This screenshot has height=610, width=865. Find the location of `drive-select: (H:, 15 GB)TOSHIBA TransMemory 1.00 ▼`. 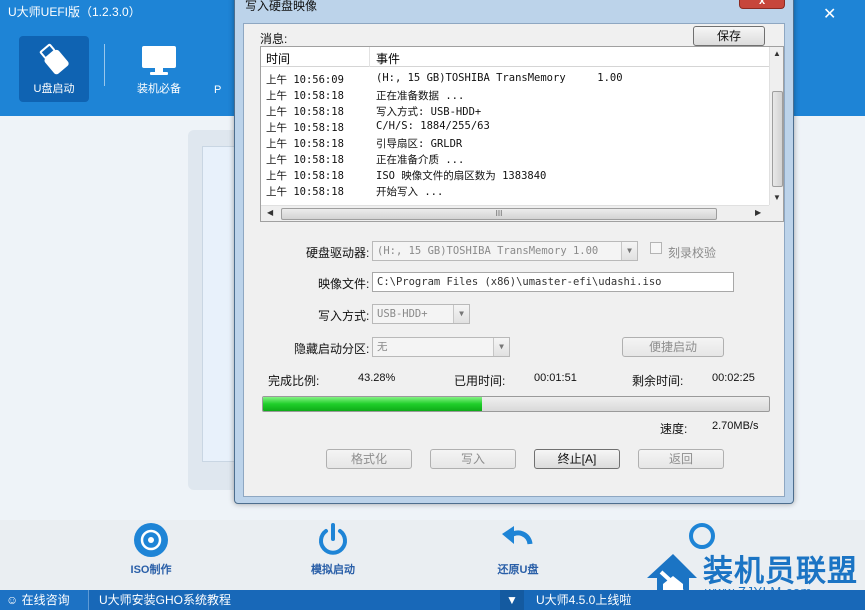

drive-select: (H:, 15 GB)TOSHIBA TransMemory 1.00 ▼ is located at coordinates (505, 251).